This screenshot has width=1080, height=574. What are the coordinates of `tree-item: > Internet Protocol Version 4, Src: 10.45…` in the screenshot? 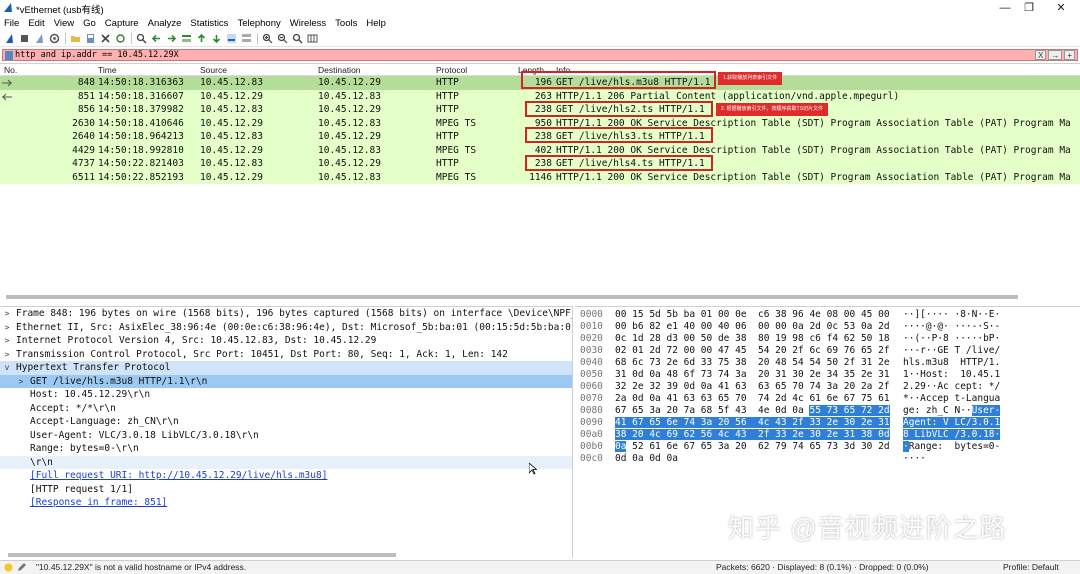 It's located at (286, 341).